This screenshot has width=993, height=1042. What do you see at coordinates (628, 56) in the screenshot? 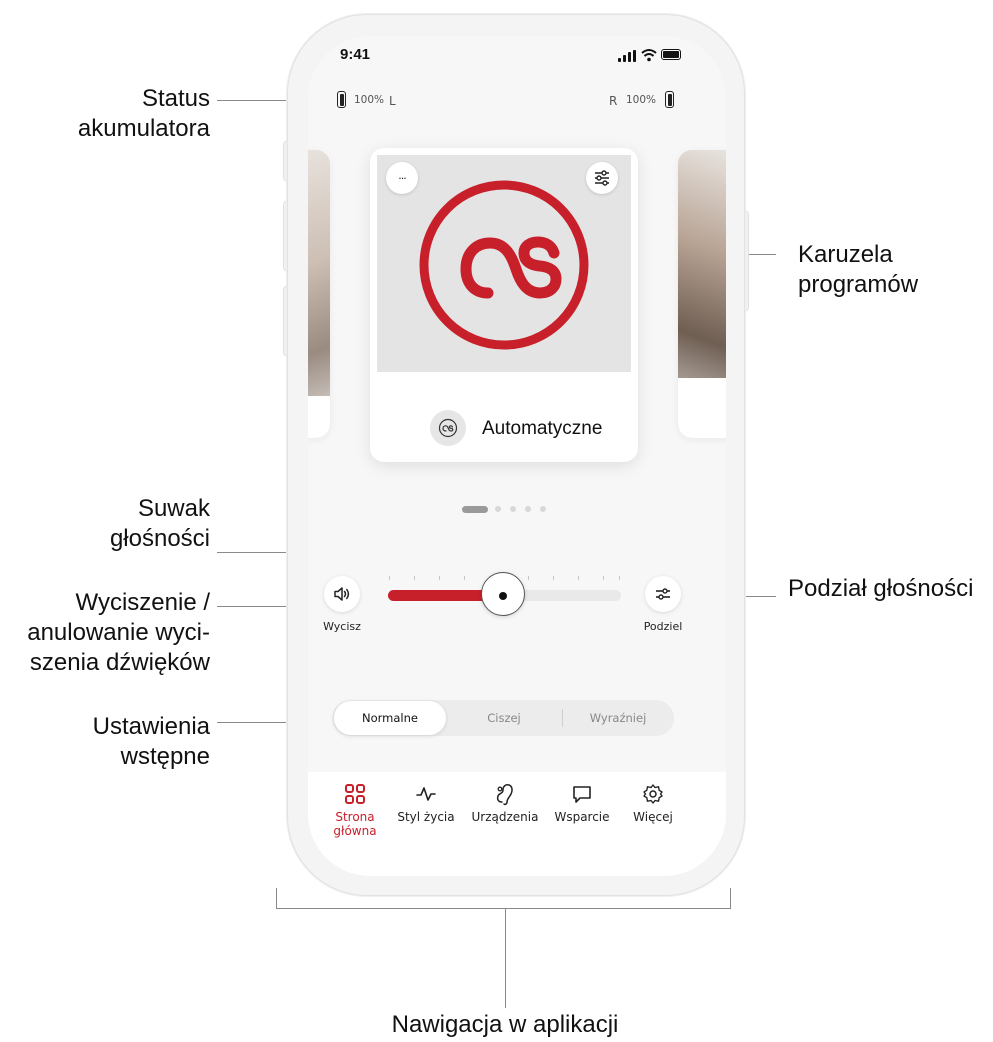
I see `cellular-signal-icon` at bounding box center [628, 56].